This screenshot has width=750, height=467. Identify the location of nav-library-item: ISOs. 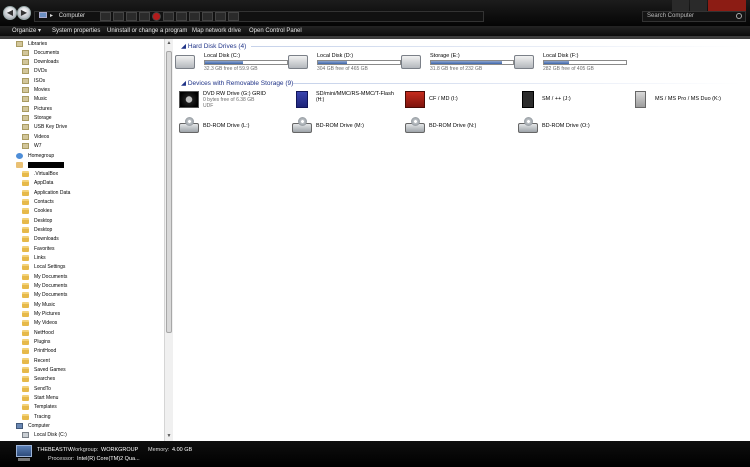
(33, 80).